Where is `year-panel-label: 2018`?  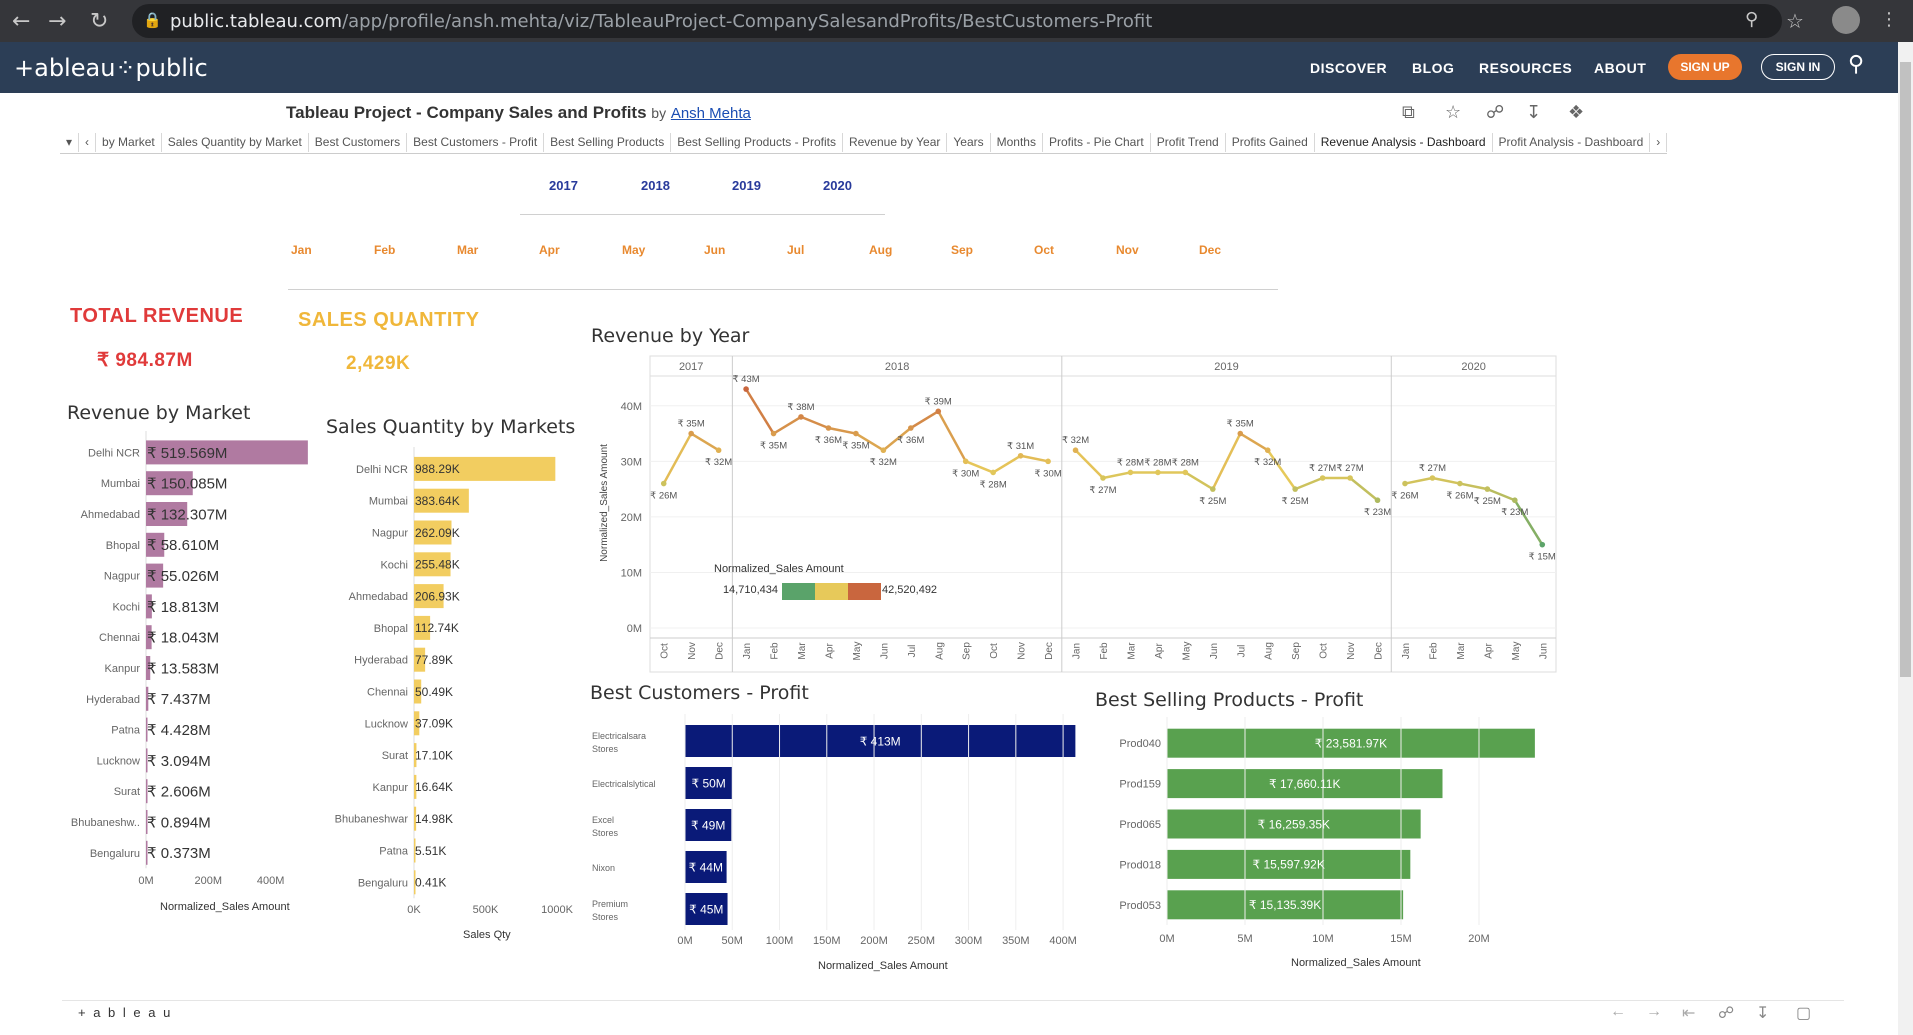
year-panel-label: 2018 is located at coordinates (897, 367).